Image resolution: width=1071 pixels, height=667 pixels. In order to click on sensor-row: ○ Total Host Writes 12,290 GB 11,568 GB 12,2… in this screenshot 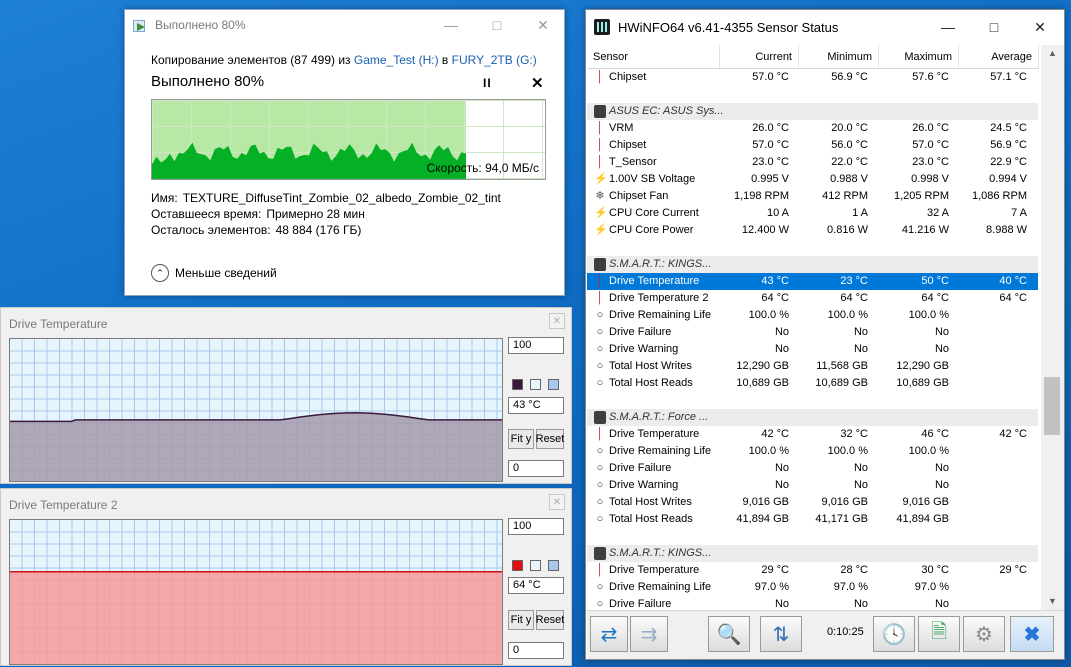, I will do `click(812, 366)`.